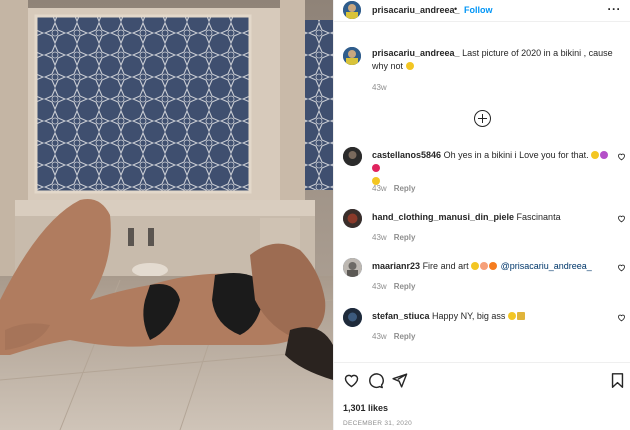 This screenshot has height=430, width=630. I want to click on caption-username: prisacariu_andreea_, so click(416, 53).